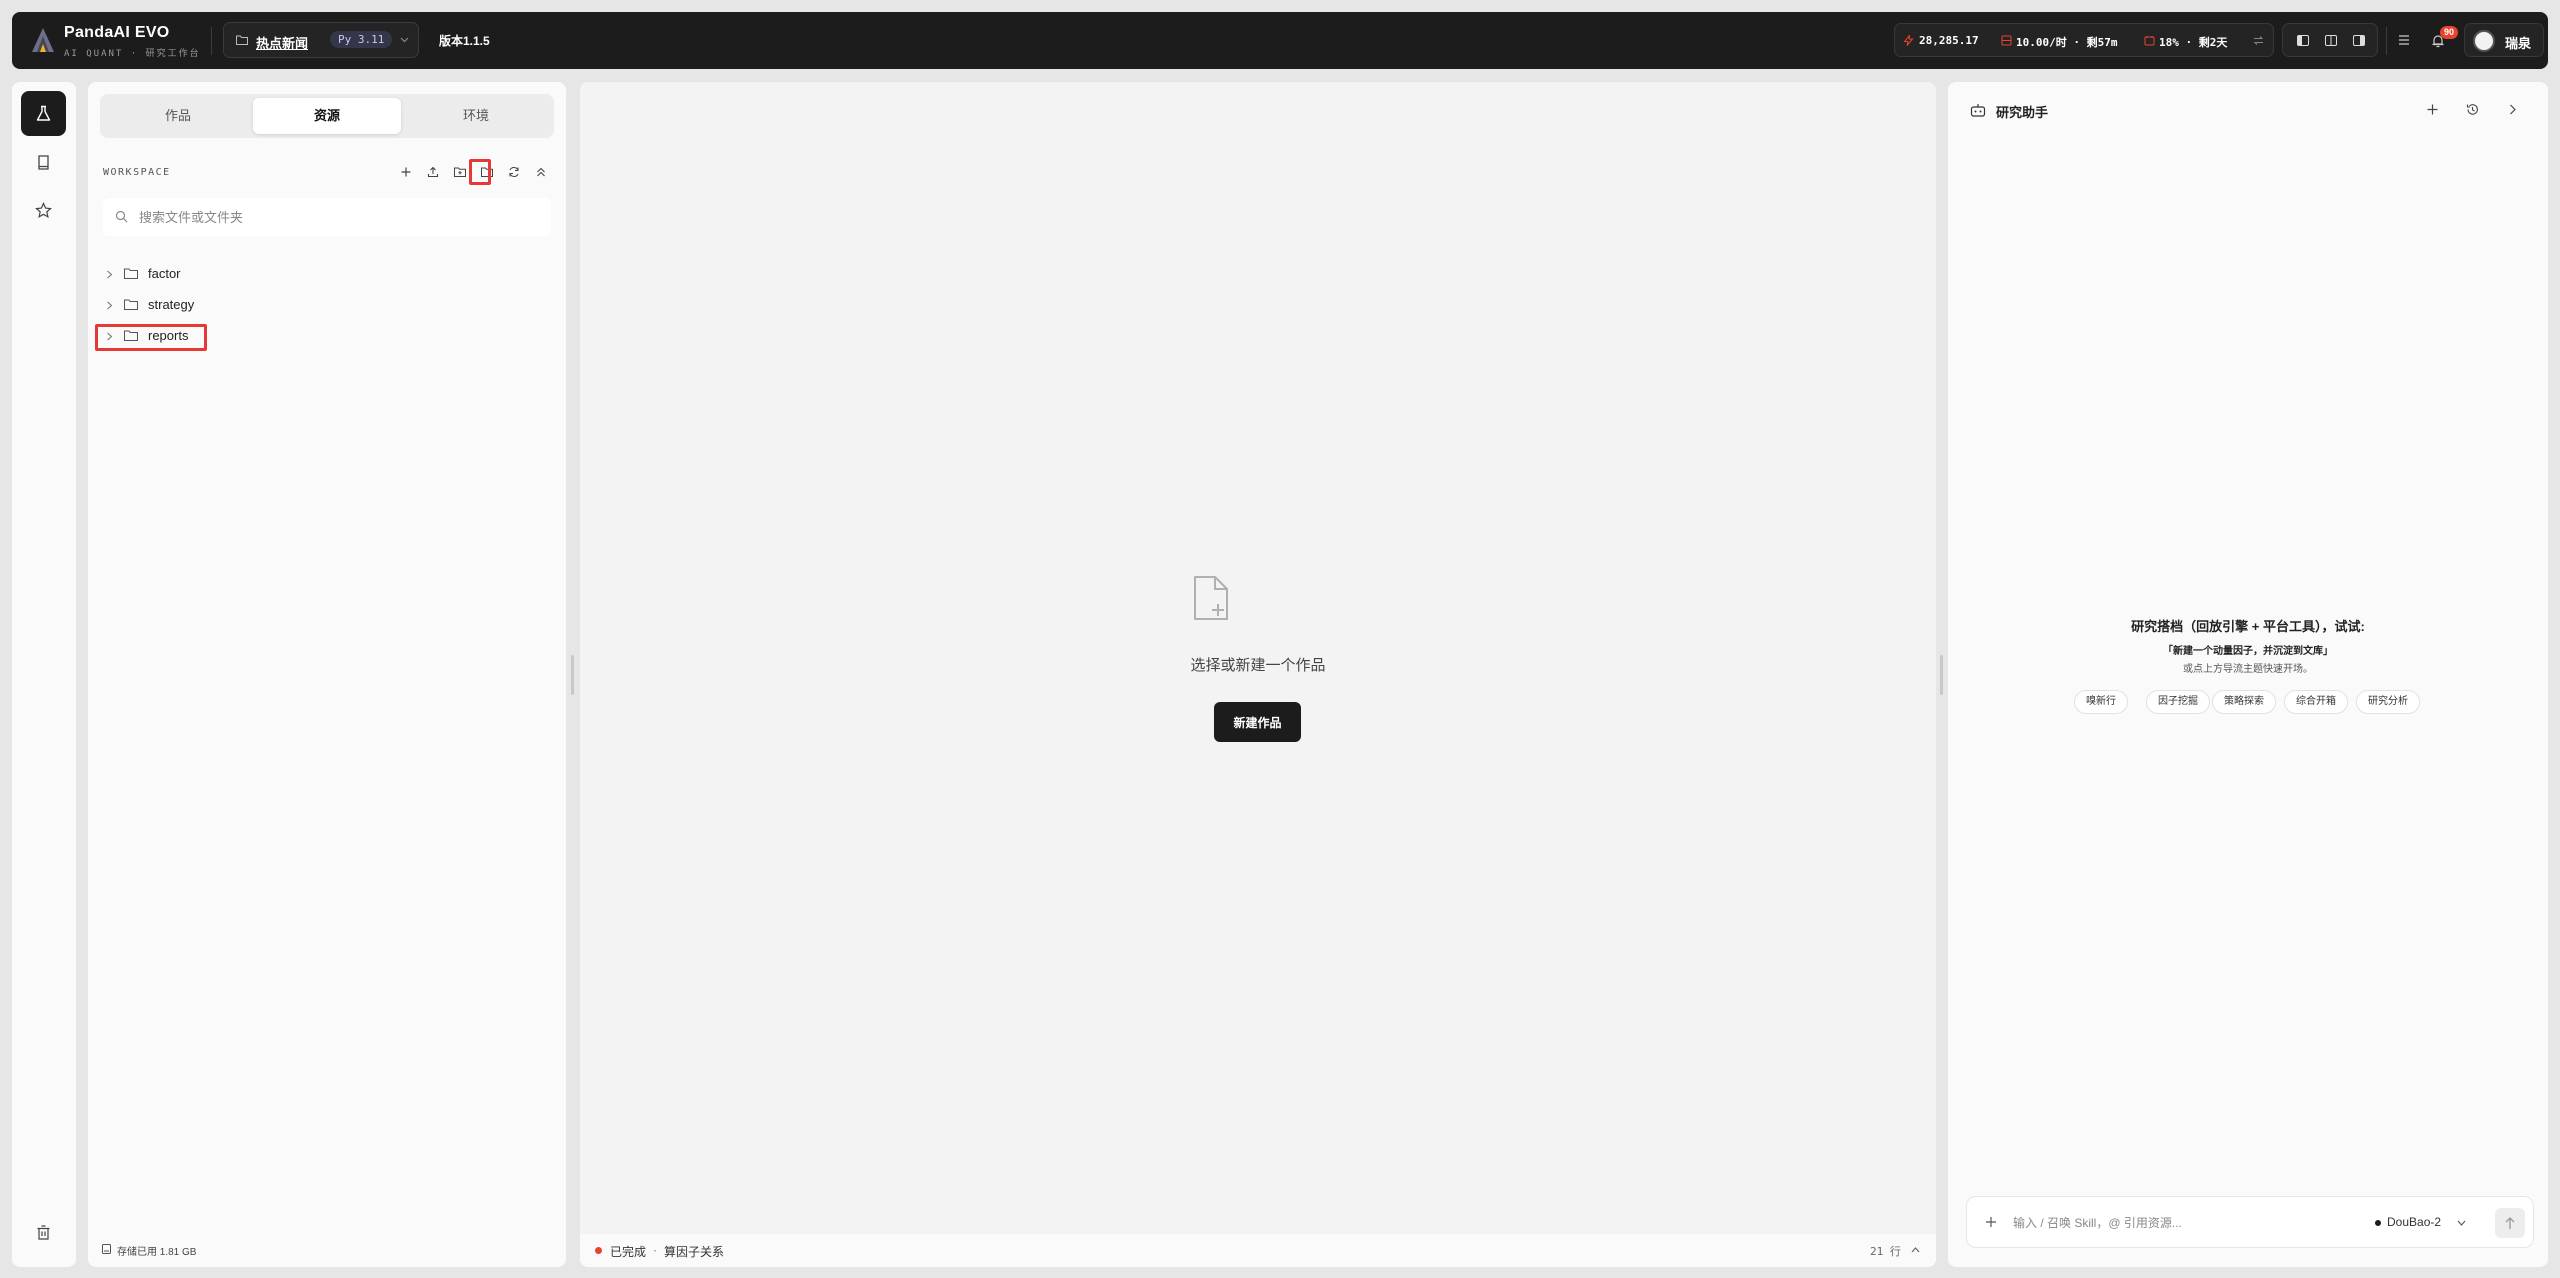 The width and height of the screenshot is (2560, 1278). Describe the element at coordinates (2449, 32) in the screenshot. I see `notification-count-badge: 90` at that location.